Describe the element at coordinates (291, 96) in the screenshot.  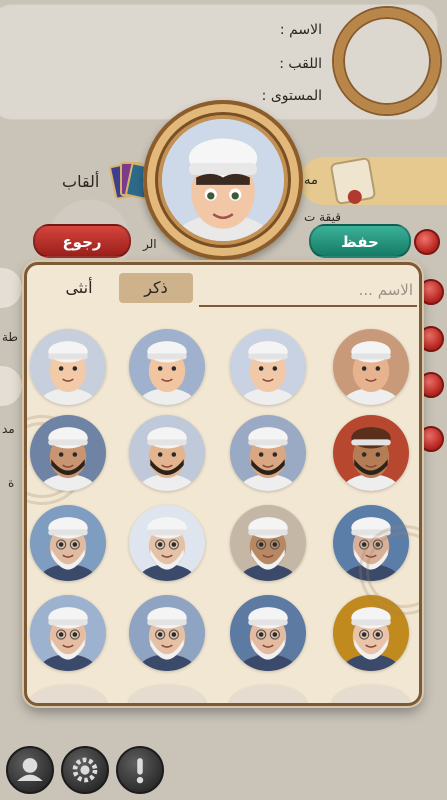
I see `profile-level-label: المستوى :` at that location.